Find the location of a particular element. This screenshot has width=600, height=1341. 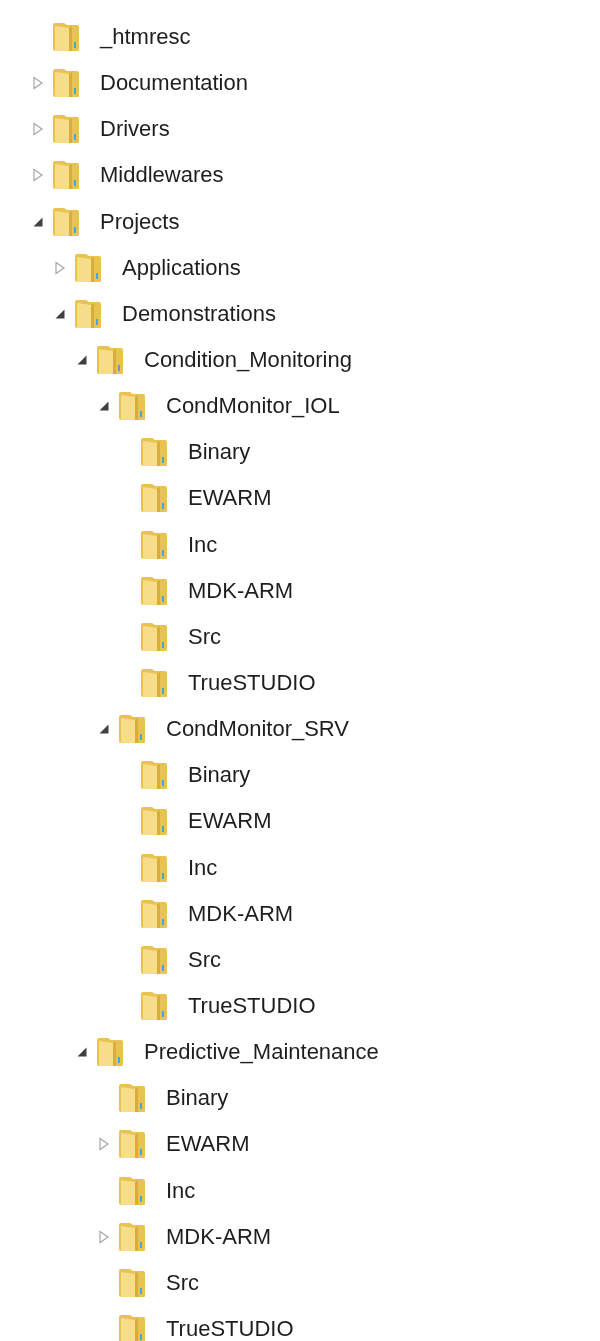

folder-label: Middlewares is located at coordinates (162, 175).